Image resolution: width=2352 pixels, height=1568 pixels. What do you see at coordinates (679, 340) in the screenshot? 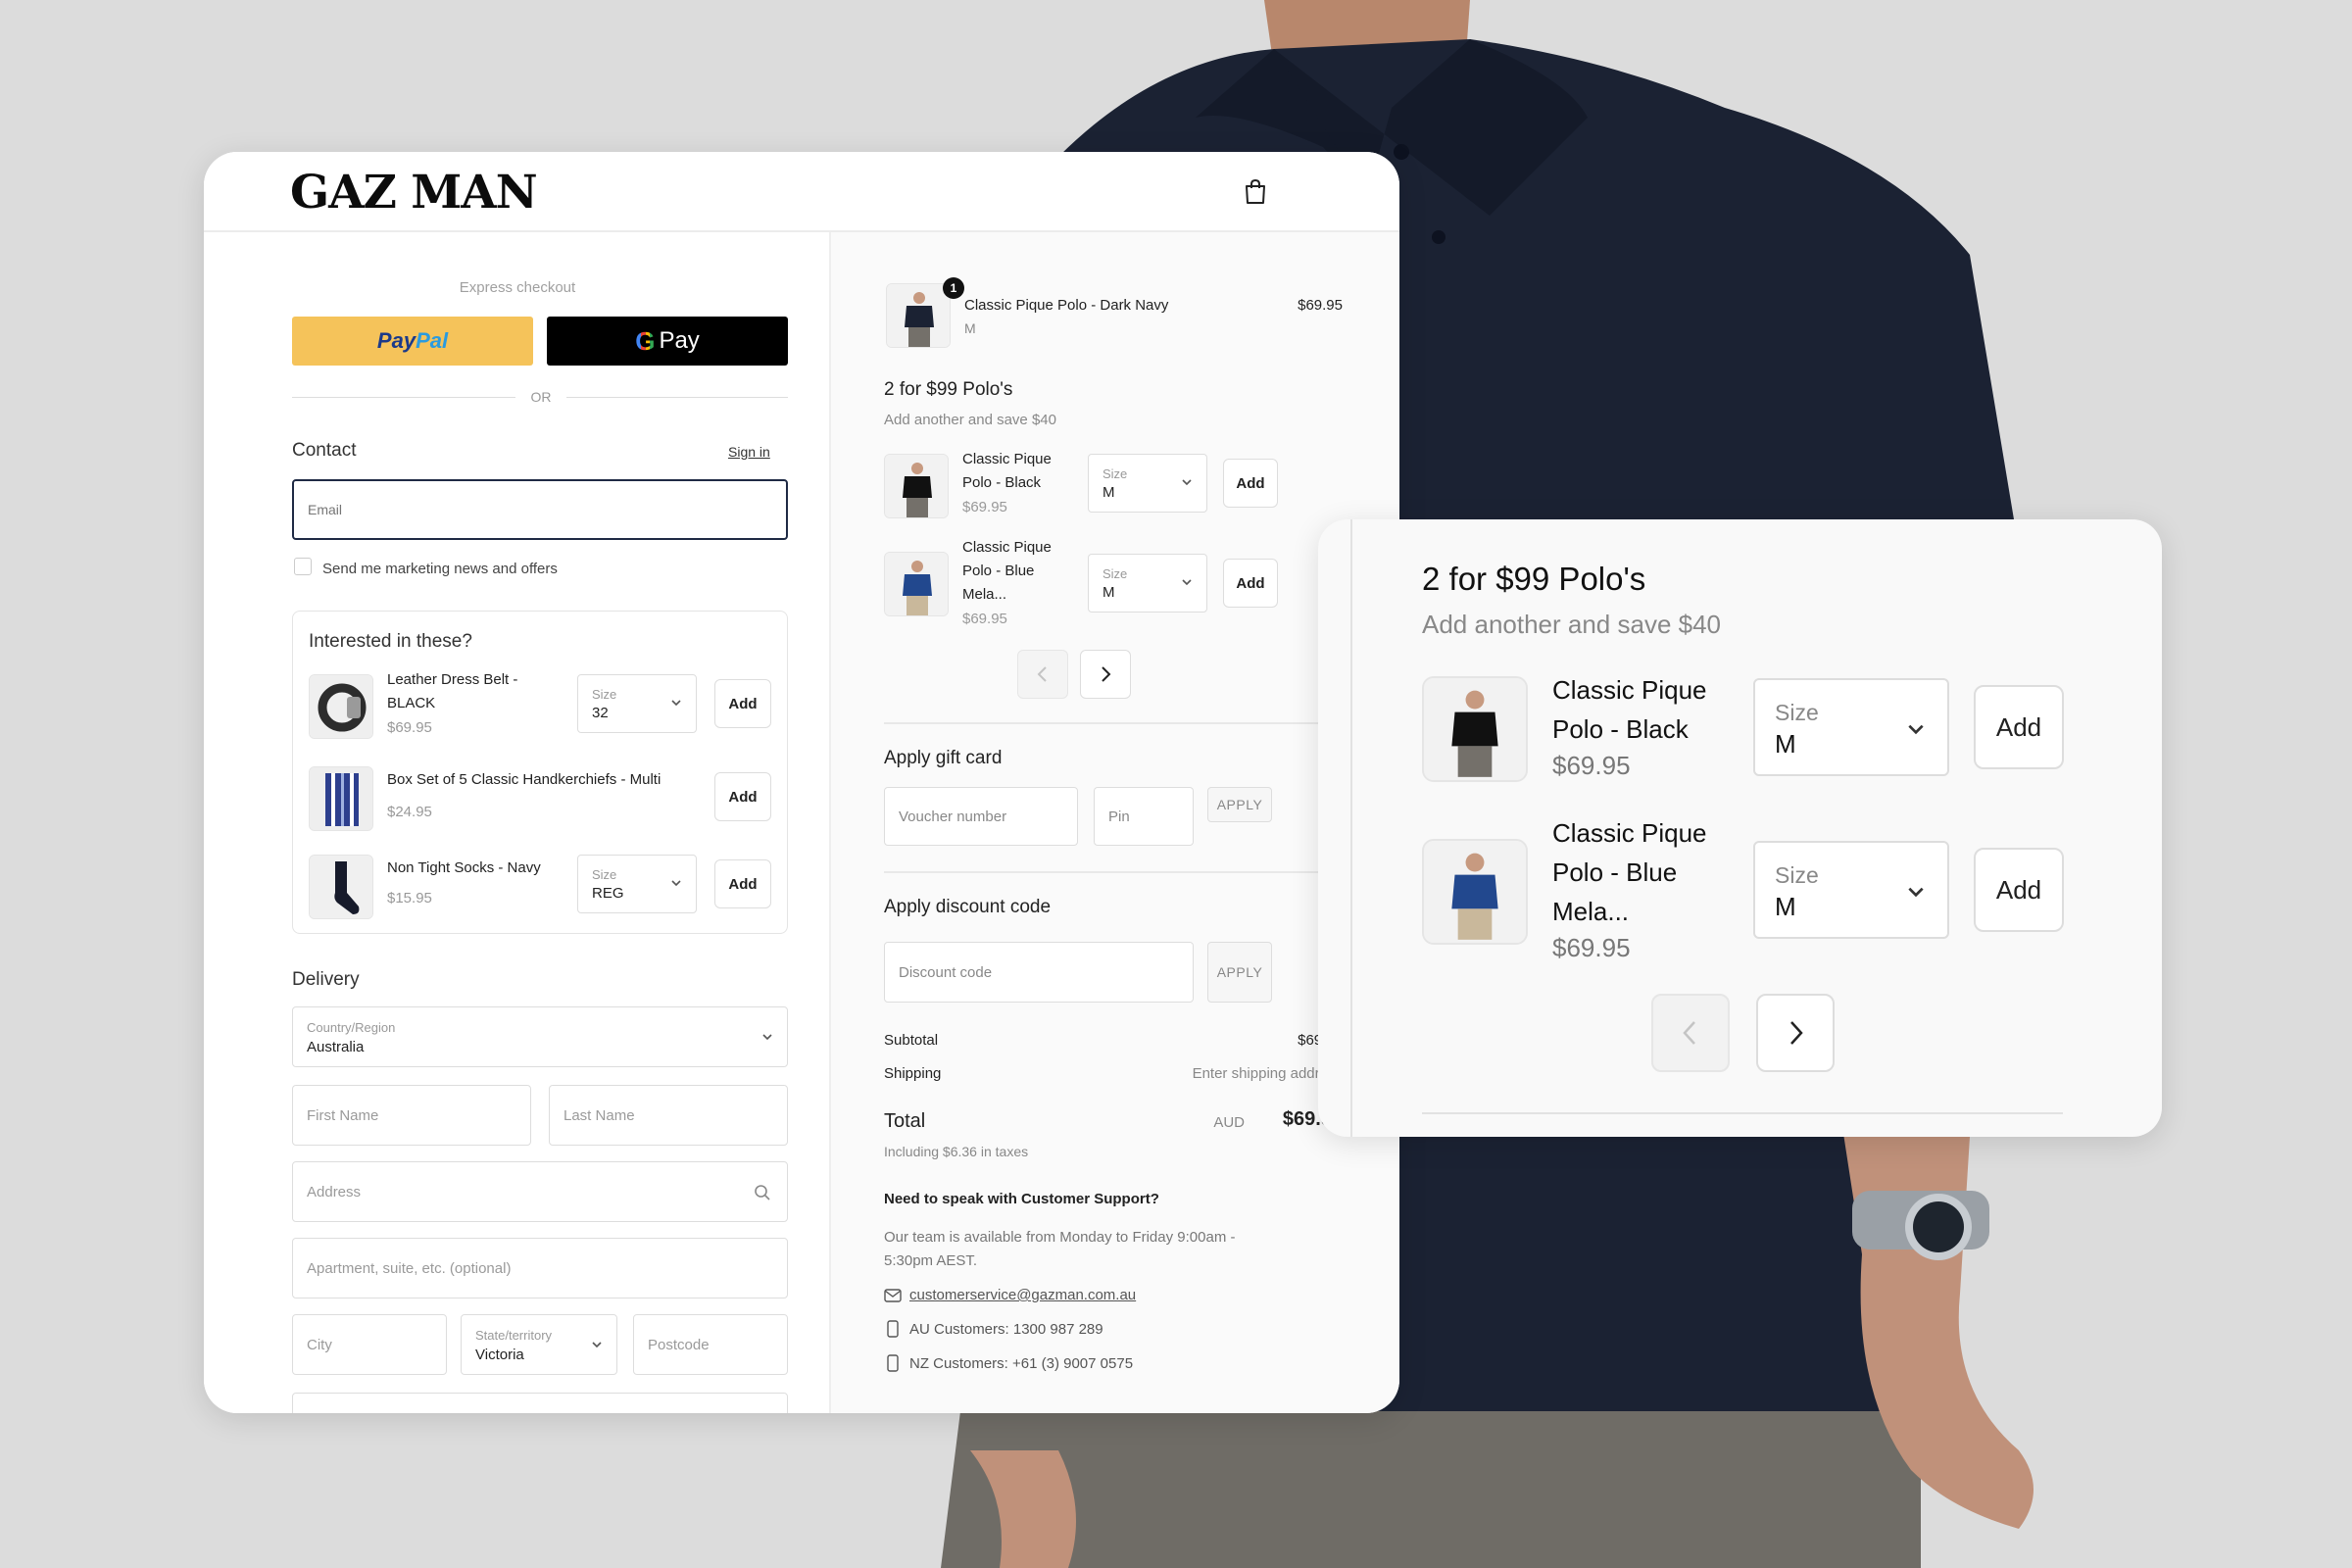
I see `google-pay-label: Pay` at bounding box center [679, 340].